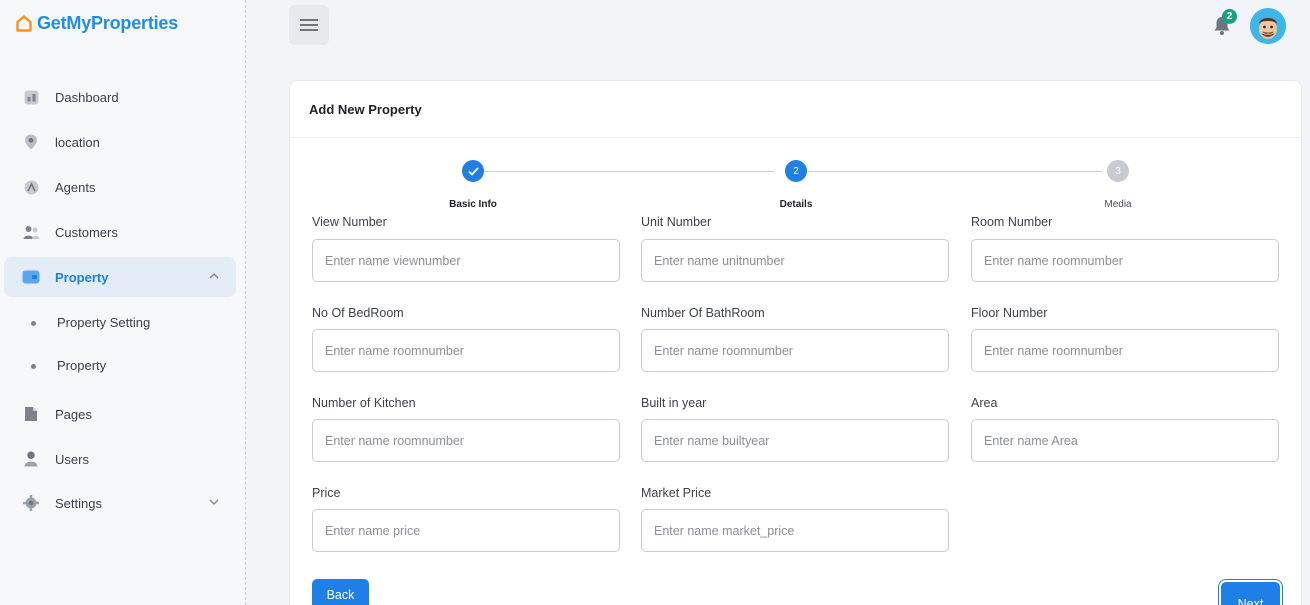 Image resolution: width=1310 pixels, height=605 pixels. I want to click on sidebar-item-label: location, so click(77, 142).